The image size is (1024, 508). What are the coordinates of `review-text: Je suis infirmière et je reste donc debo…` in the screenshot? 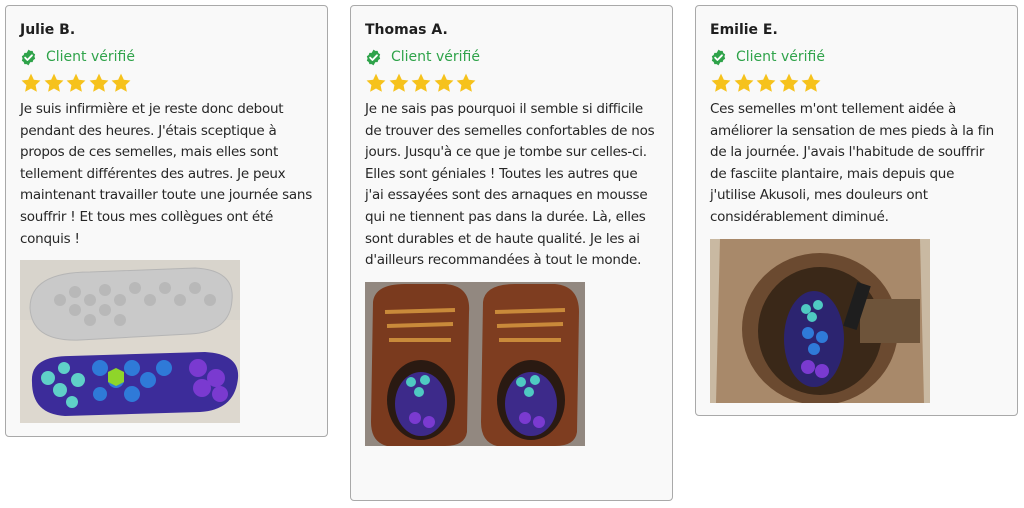 It's located at (166, 174).